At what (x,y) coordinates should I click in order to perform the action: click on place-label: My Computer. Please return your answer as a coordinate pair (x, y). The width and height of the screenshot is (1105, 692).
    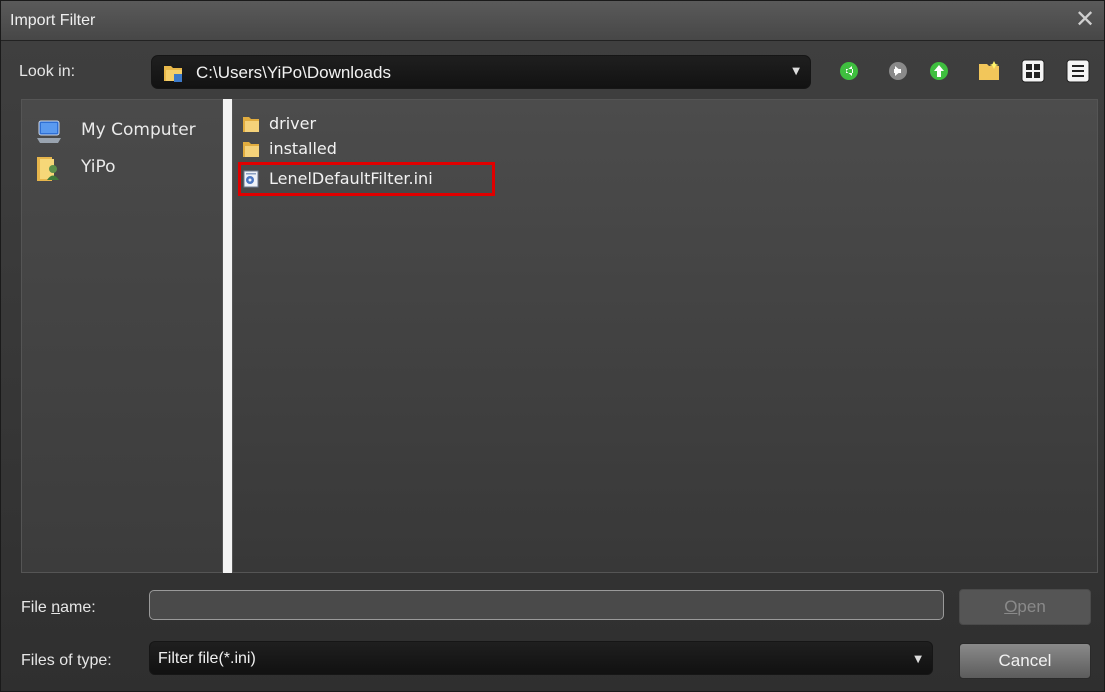
    Looking at the image, I should click on (138, 130).